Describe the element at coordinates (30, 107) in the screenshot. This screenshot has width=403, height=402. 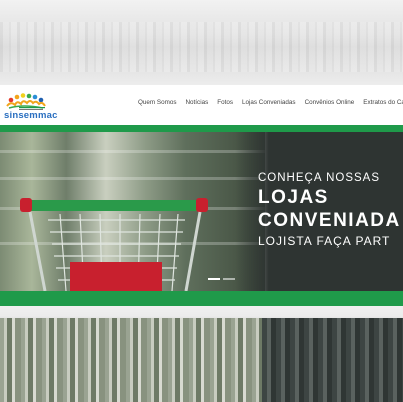
I see `logo: sinsemmac` at that location.